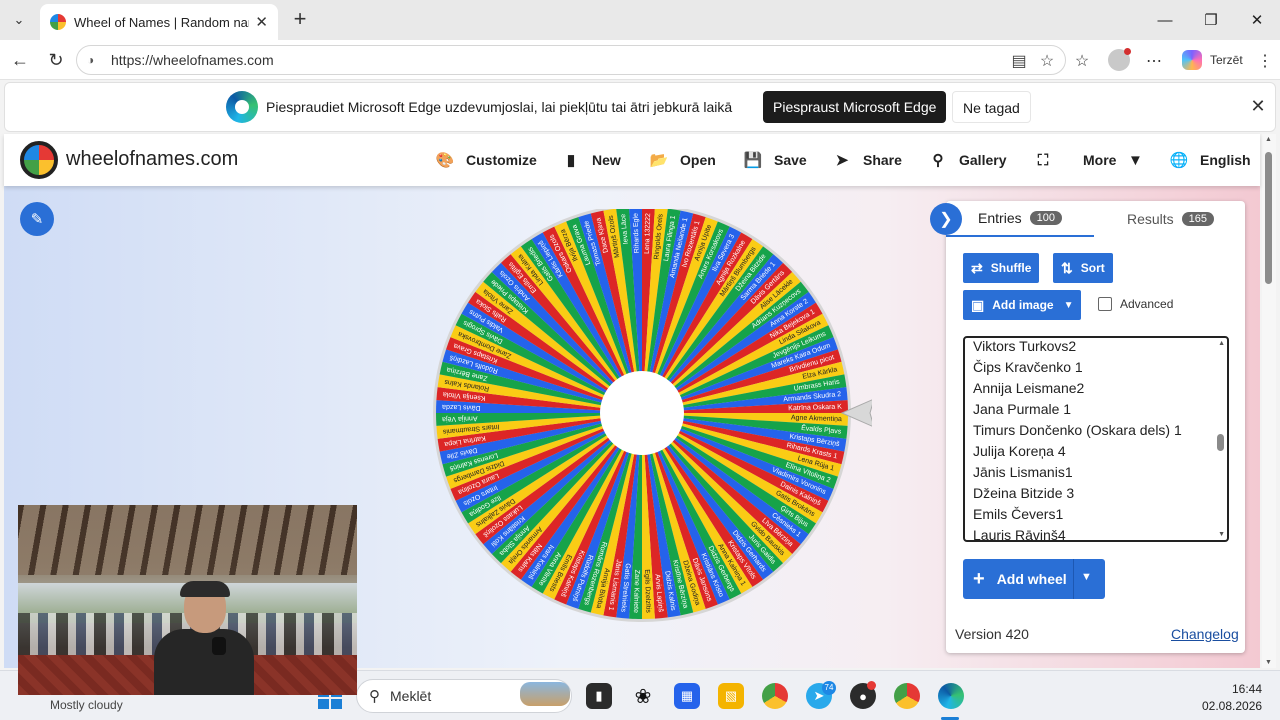 This screenshot has height=720, width=1280. Describe the element at coordinates (1047, 61) in the screenshot. I see `favorite-star-icon: ☆` at that location.